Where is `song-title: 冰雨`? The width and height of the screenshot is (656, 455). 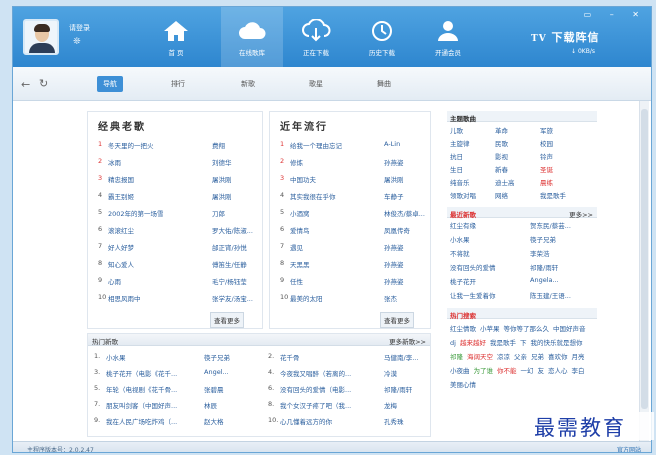
song-title: 冰雨 is located at coordinates (114, 162).